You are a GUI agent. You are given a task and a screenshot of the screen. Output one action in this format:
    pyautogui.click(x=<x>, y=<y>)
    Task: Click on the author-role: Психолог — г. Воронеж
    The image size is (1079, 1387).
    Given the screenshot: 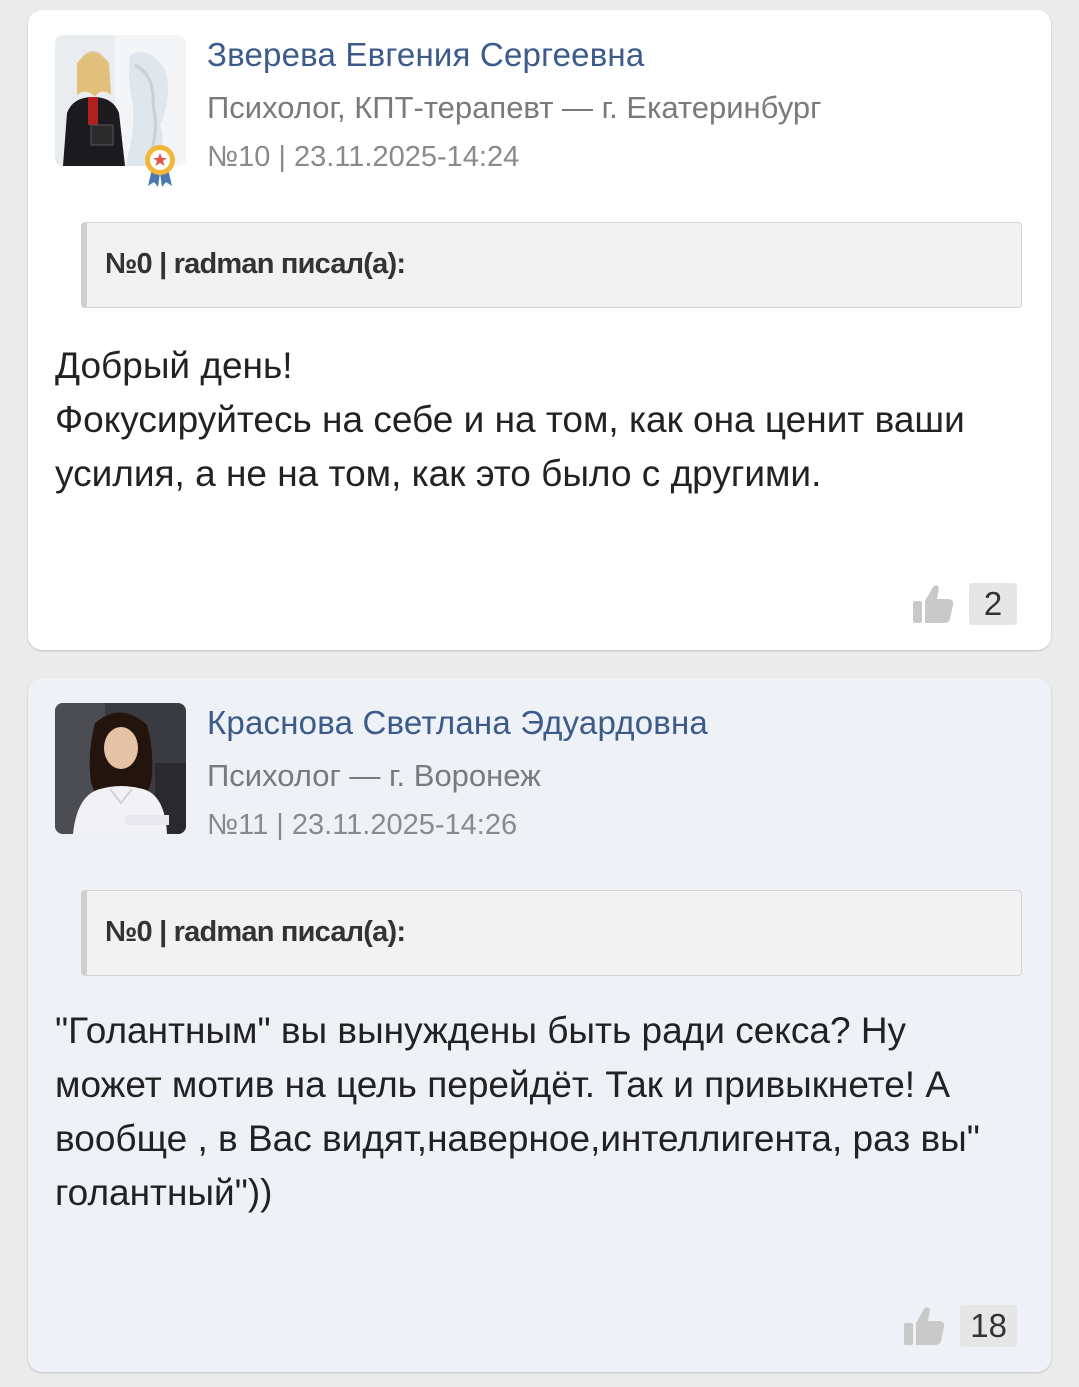 What is the action you would take?
    pyautogui.click(x=374, y=775)
    